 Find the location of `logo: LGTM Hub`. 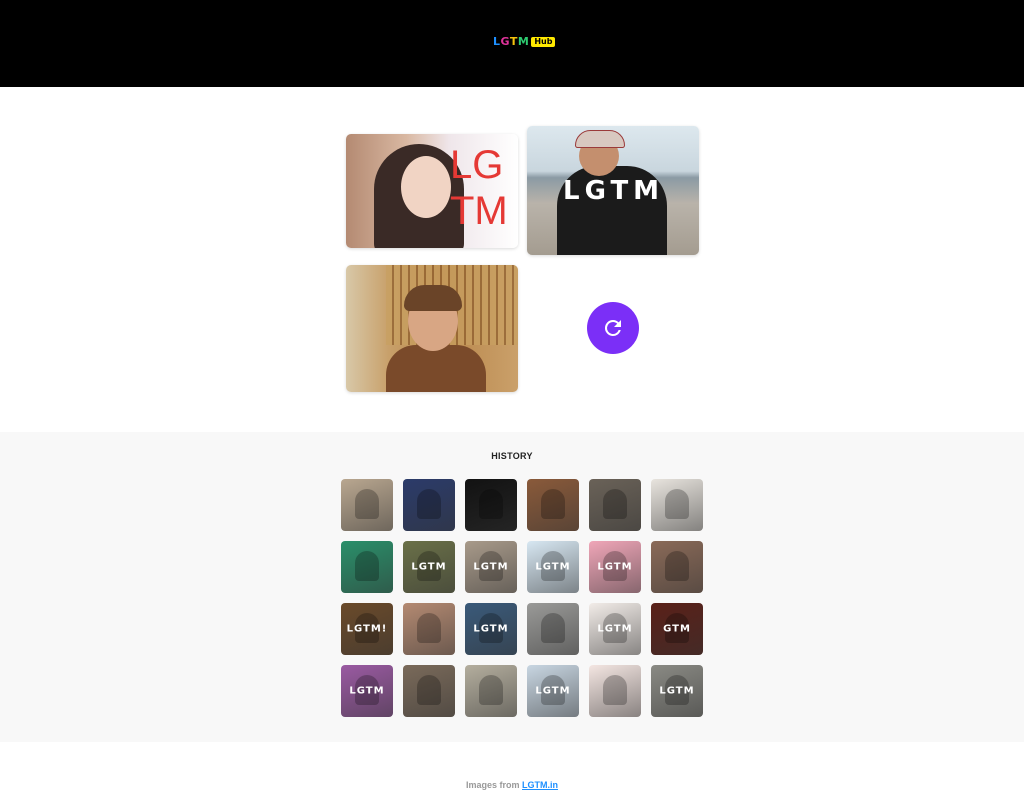

logo: LGTM Hub is located at coordinates (524, 42).